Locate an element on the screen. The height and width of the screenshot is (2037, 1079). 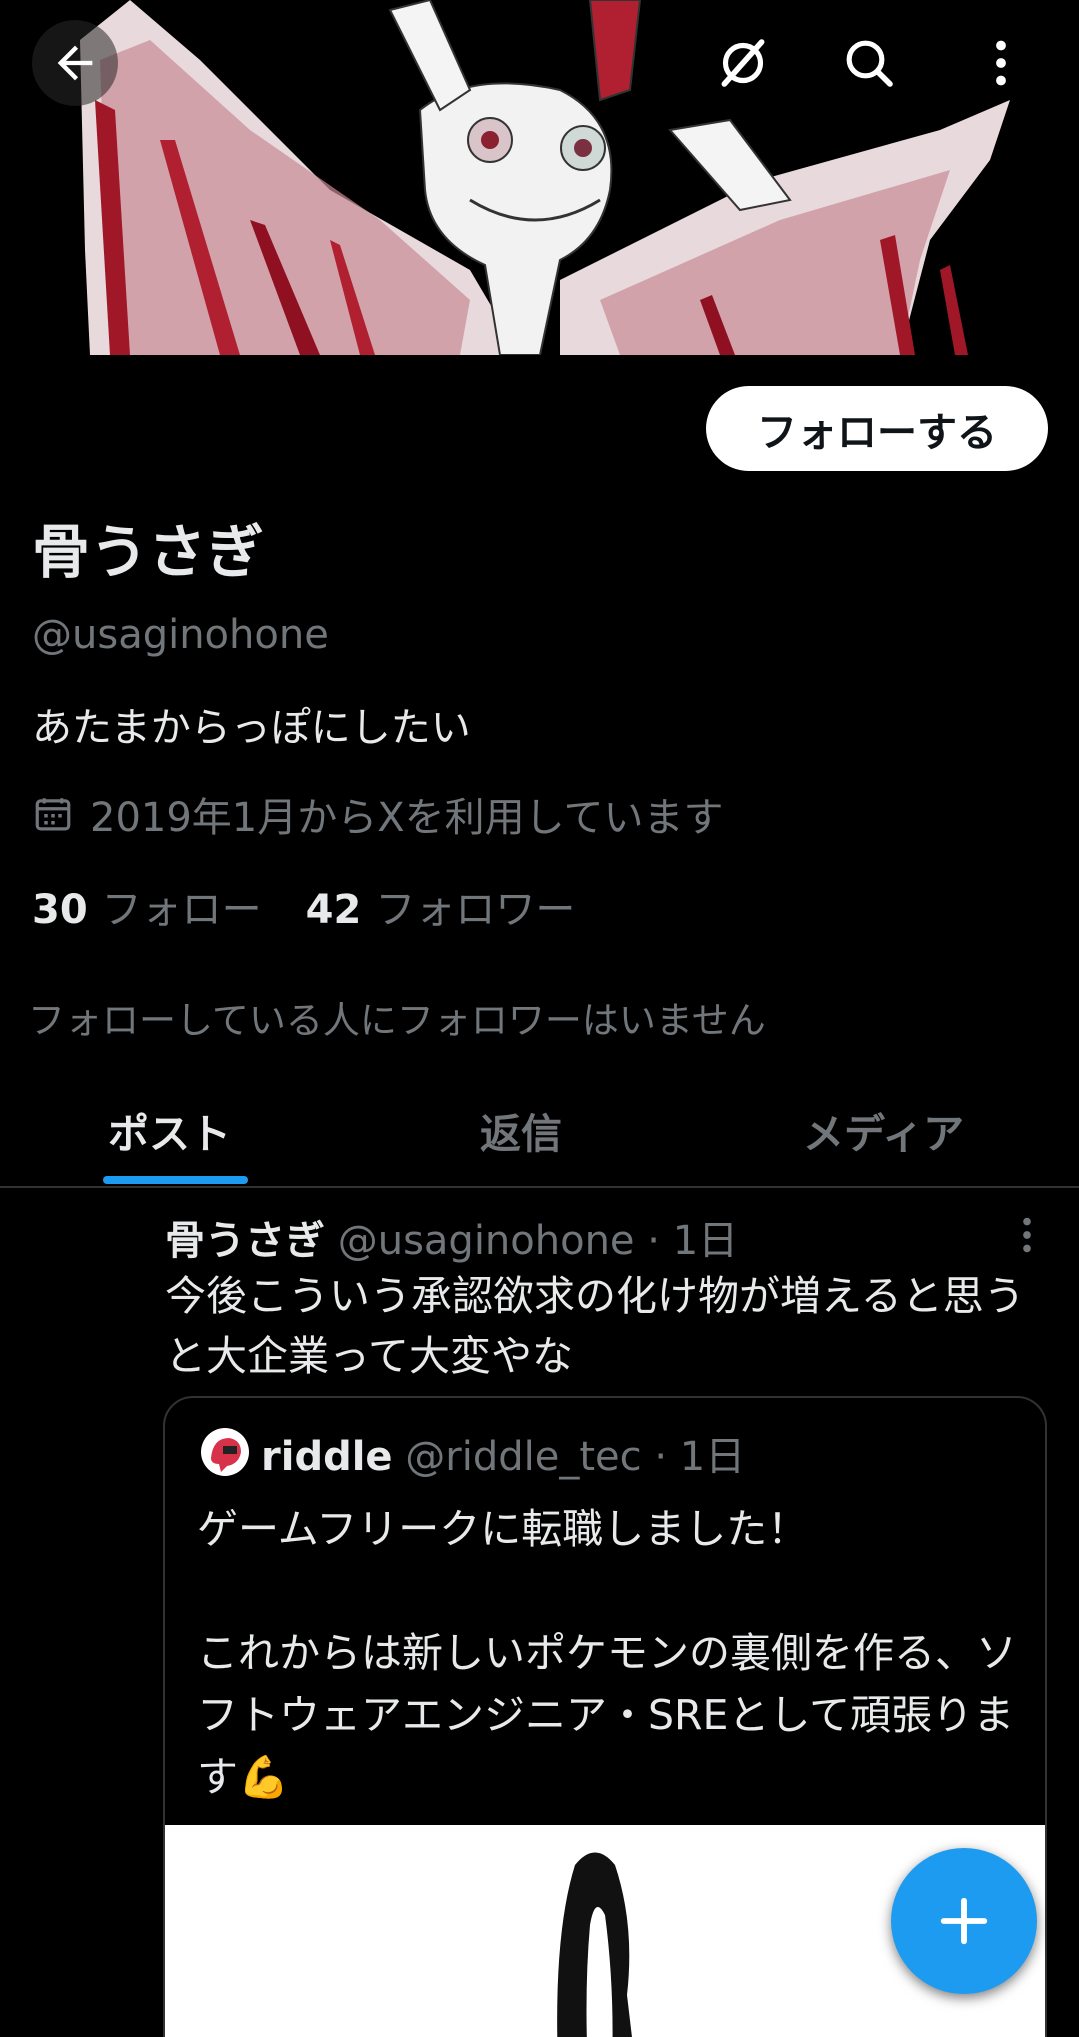
followers-link: 42 フォロワー is located at coordinates (441, 906).